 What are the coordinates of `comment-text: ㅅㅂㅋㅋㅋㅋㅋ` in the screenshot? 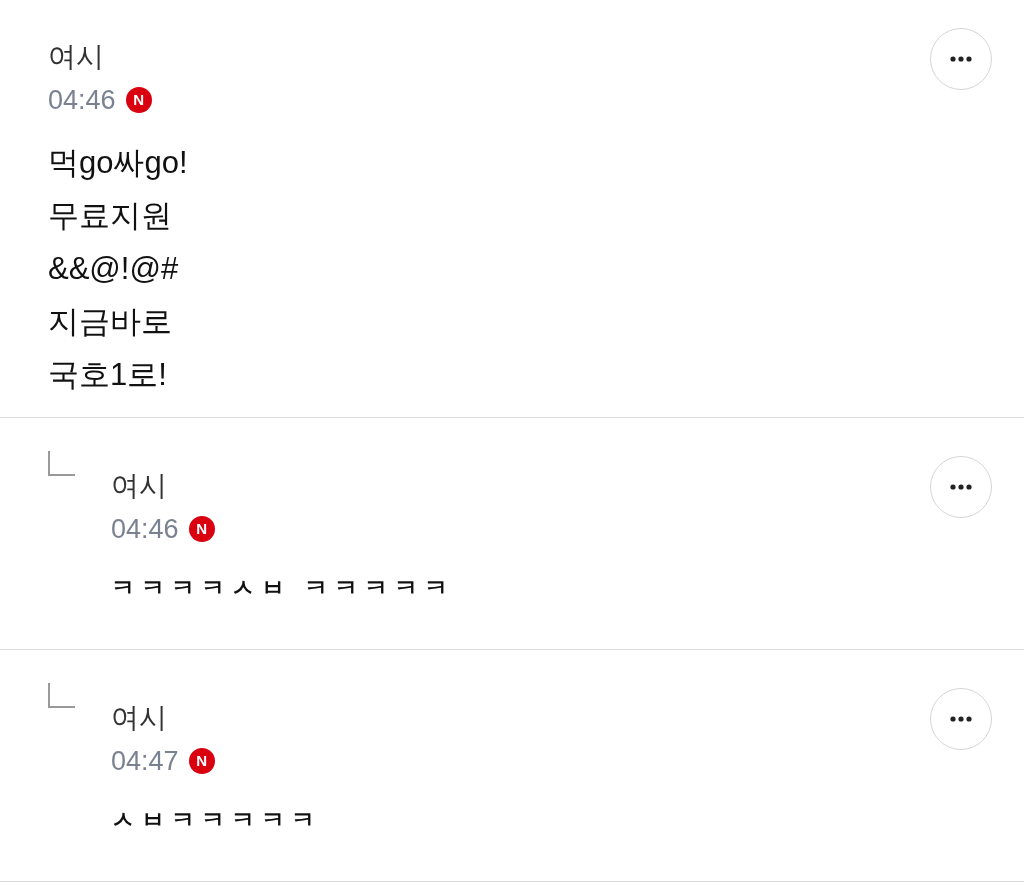 It's located at (216, 820).